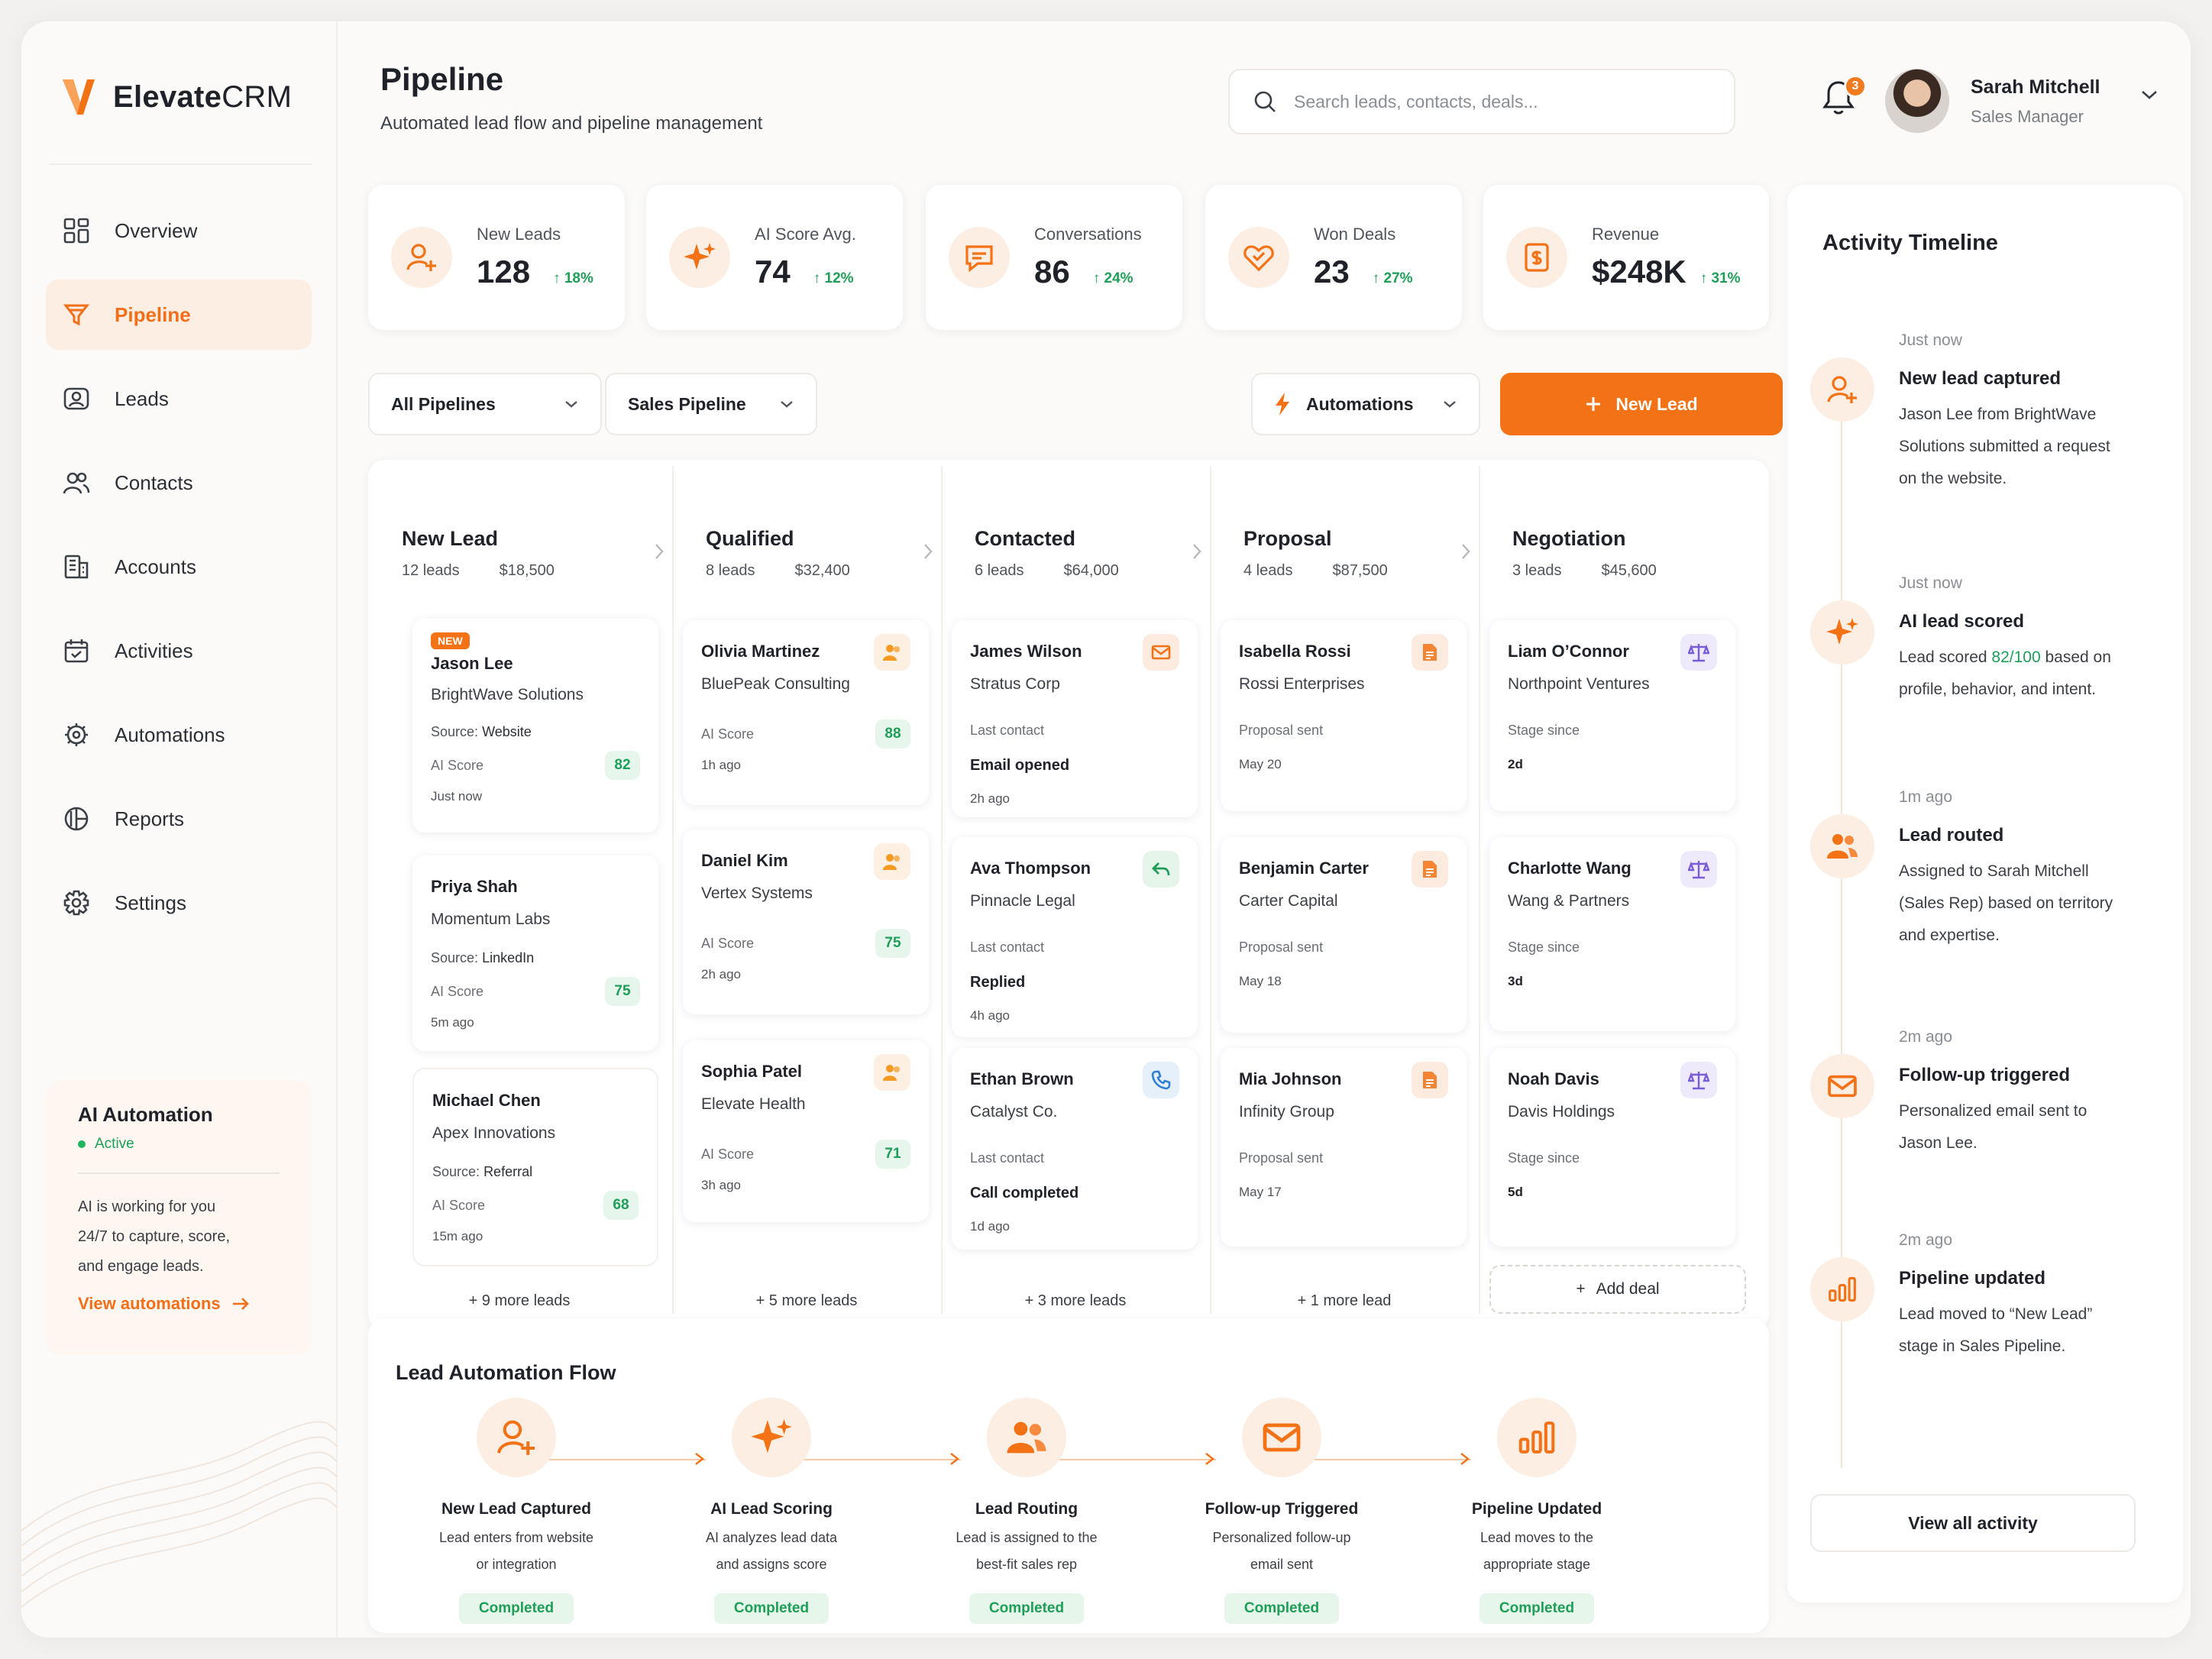  Describe the element at coordinates (535, 1205) in the screenshot. I see `lead-score-row: AI Score 68` at that location.